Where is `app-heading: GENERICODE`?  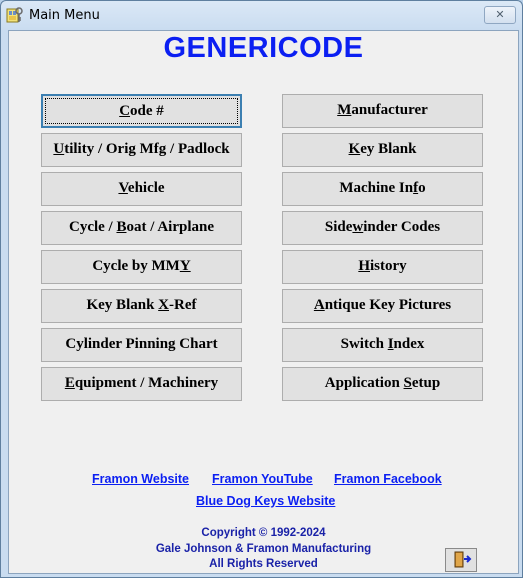 app-heading: GENERICODE is located at coordinates (263, 48).